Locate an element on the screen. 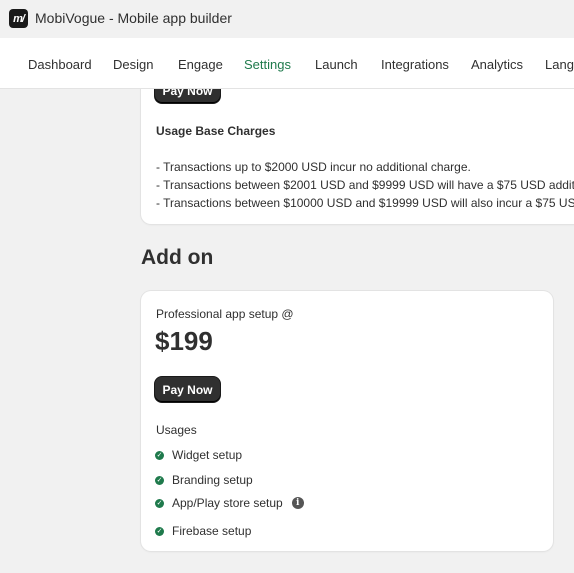 This screenshot has width=574, height=573. tab-settings-label: Settings is located at coordinates (267, 64).